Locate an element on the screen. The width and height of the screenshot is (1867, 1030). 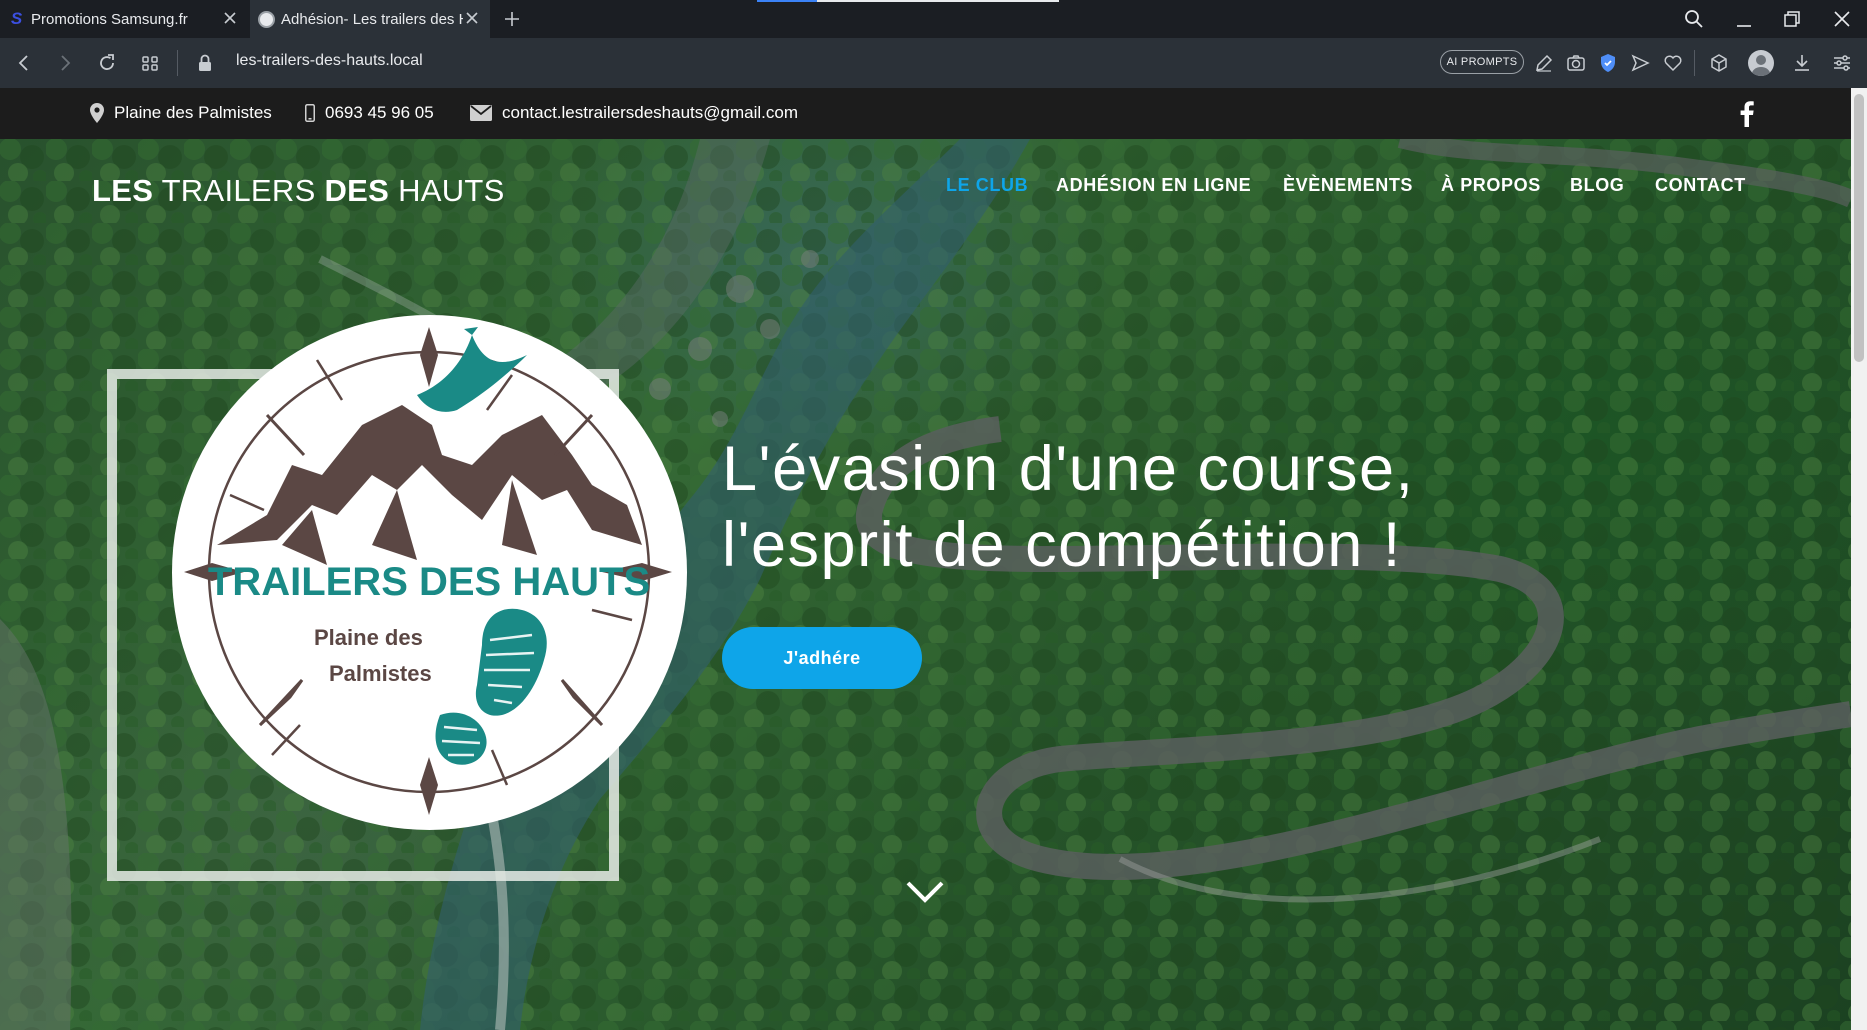
join-button: J'adhére is located at coordinates (822, 658).